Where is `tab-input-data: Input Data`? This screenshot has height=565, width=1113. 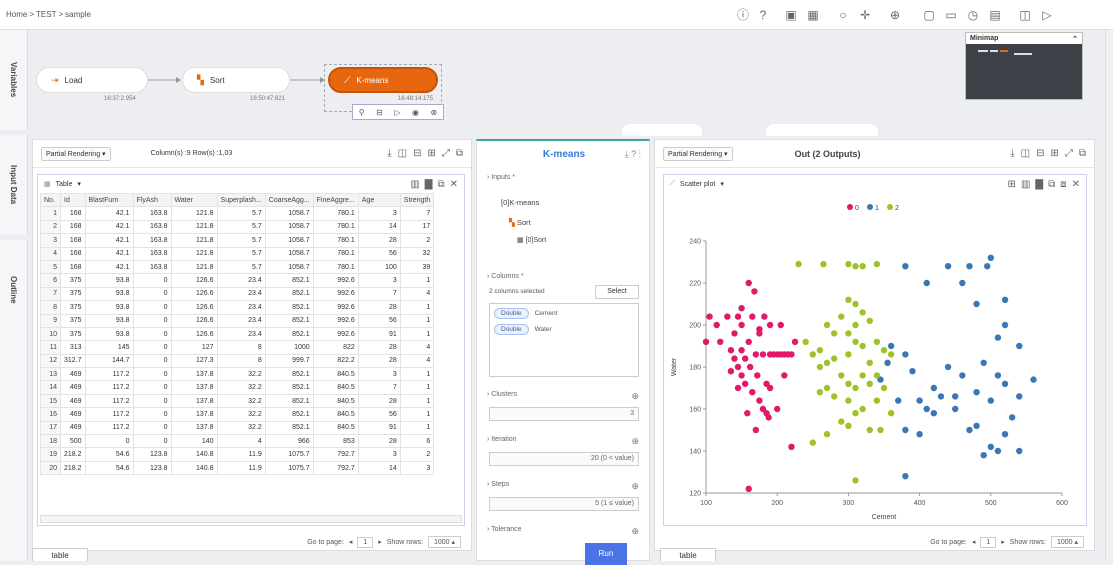 tab-input-data: Input Data is located at coordinates (14, 185).